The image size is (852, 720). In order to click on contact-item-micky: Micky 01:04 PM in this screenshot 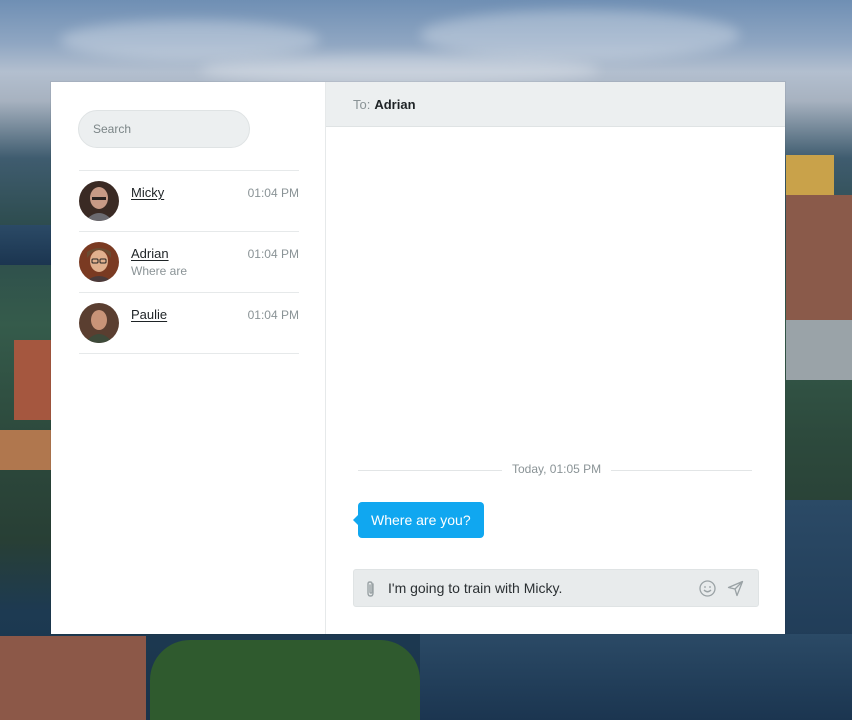, I will do `click(189, 201)`.